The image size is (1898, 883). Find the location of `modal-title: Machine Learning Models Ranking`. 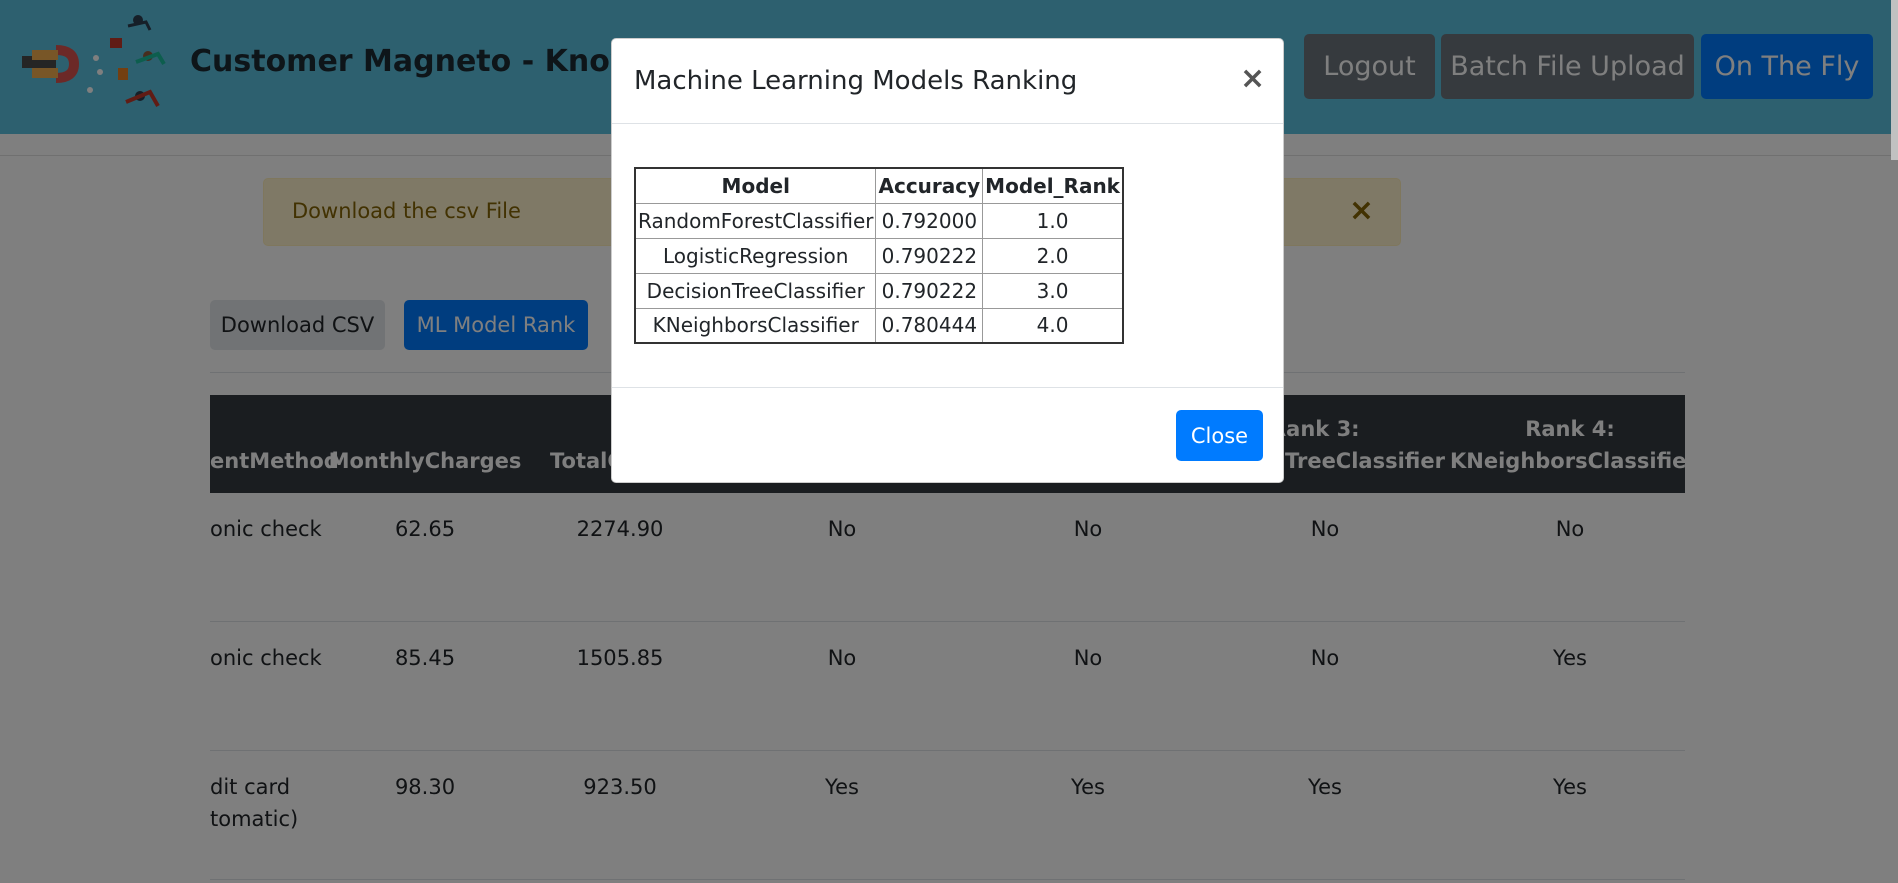

modal-title: Machine Learning Models Ranking is located at coordinates (856, 81).